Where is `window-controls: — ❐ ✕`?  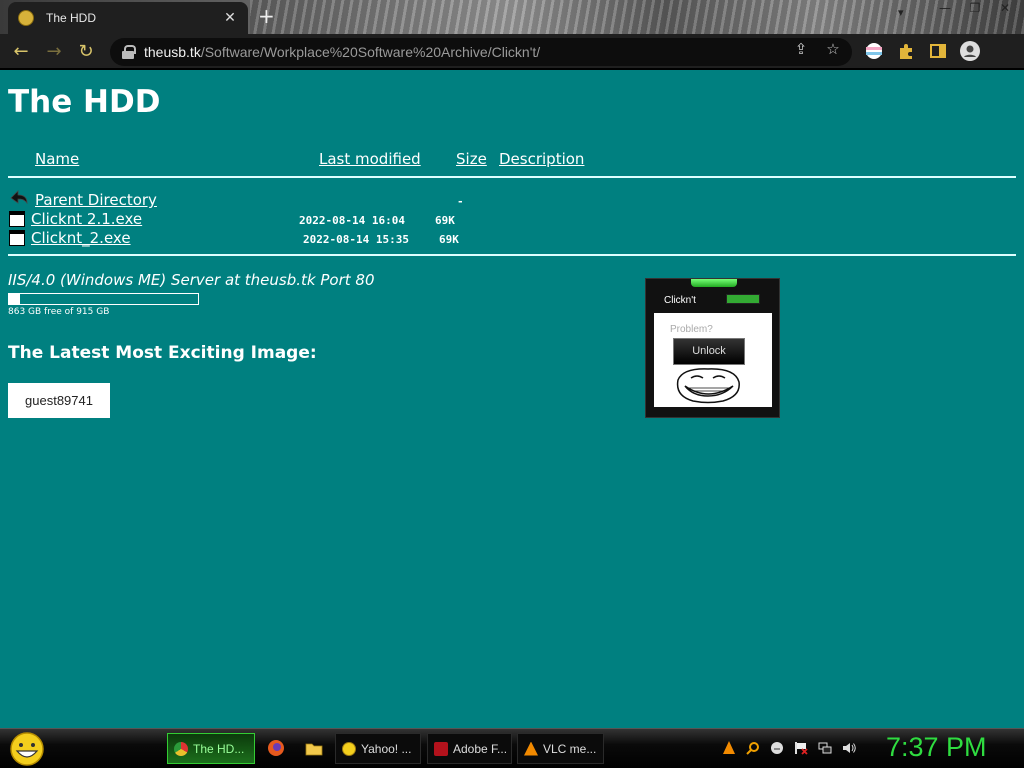 window-controls: — ❐ ✕ is located at coordinates (975, 9).